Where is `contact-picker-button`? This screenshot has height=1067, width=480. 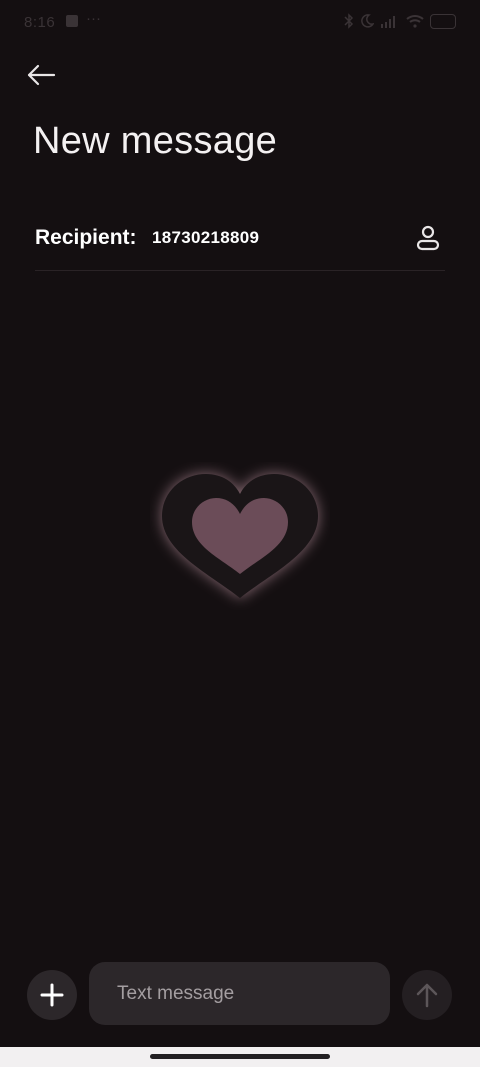 contact-picker-button is located at coordinates (428, 238).